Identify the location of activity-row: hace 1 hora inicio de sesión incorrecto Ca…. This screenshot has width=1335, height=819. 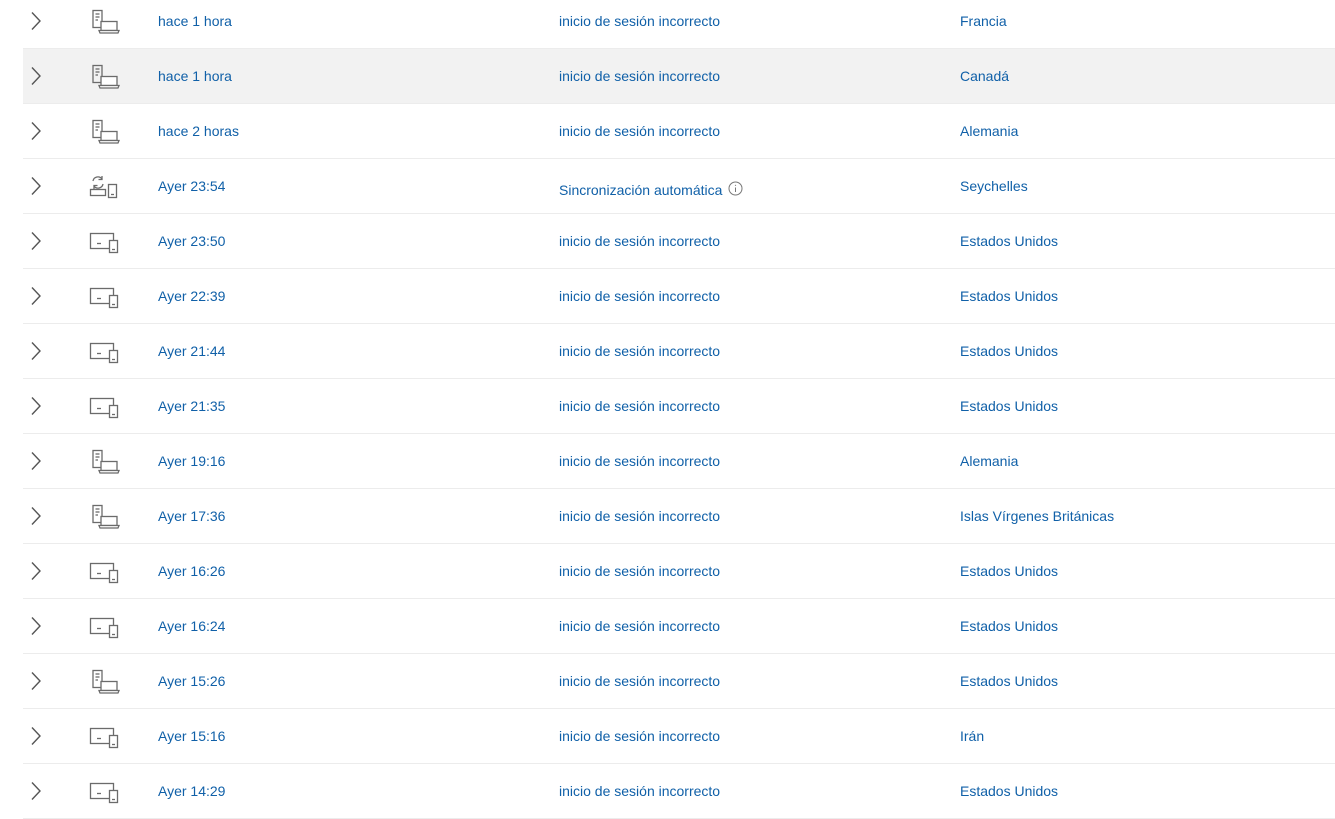
(679, 76).